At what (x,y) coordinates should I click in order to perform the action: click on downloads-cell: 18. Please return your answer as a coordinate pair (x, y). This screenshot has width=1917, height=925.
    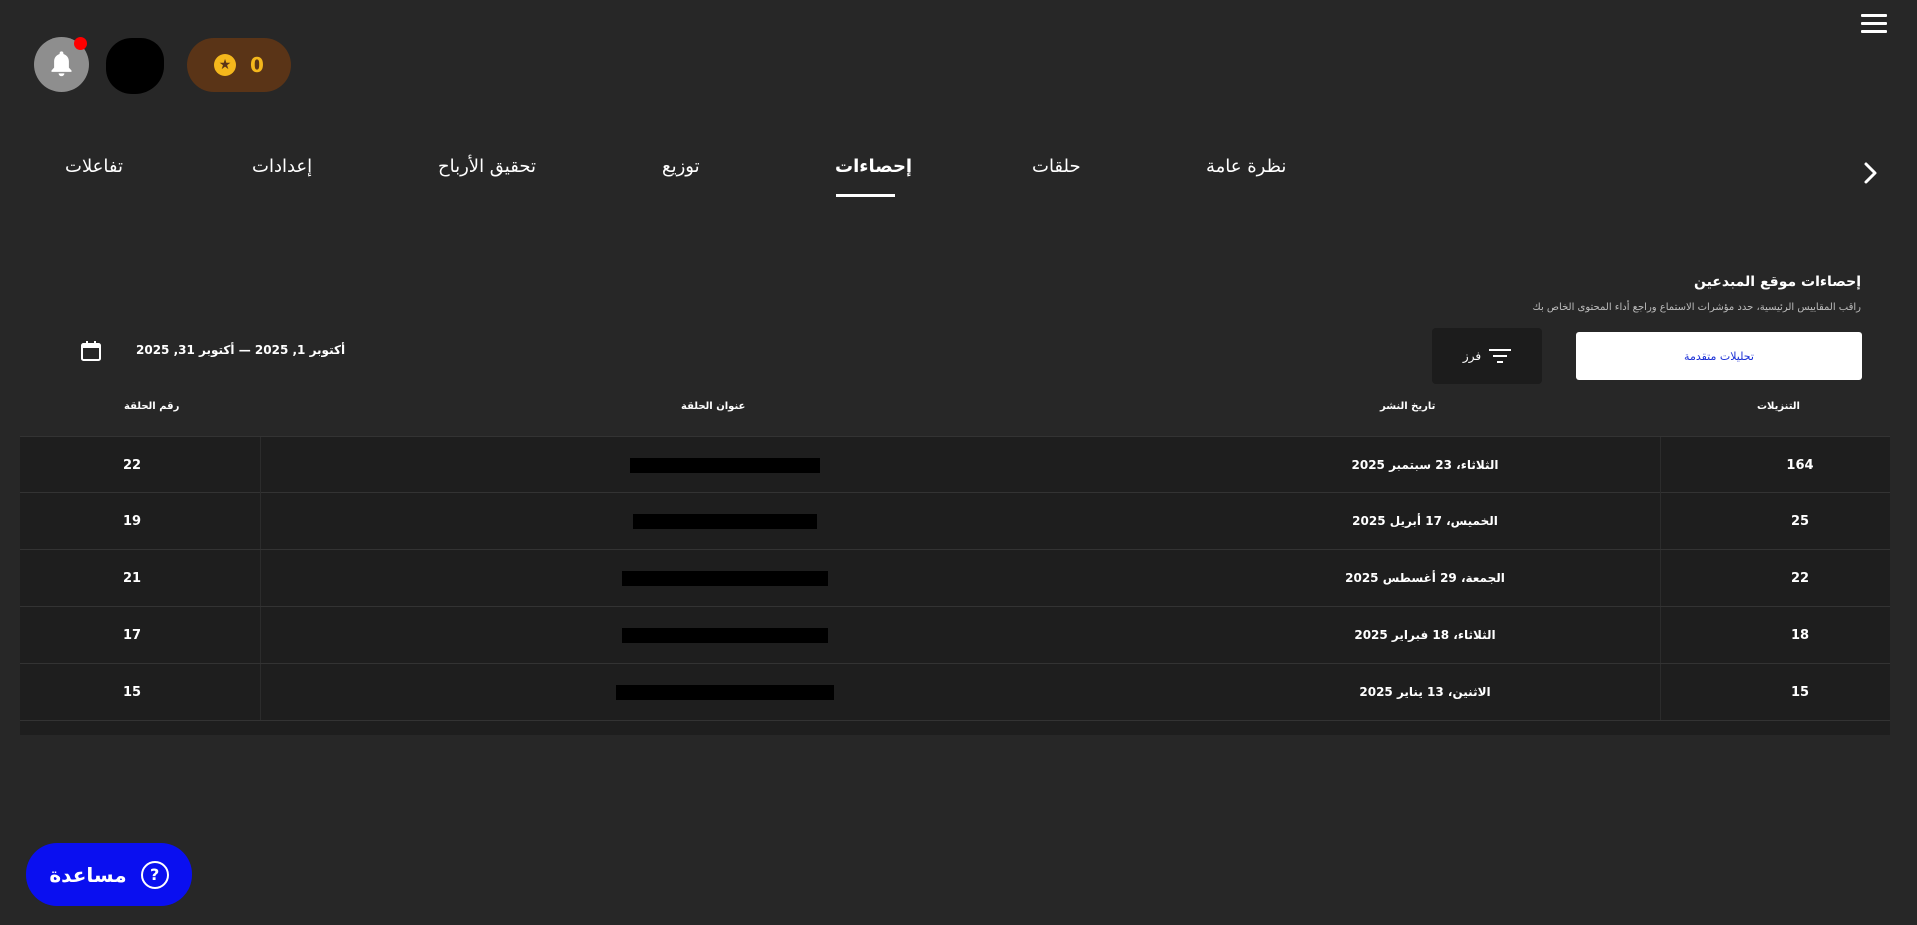
    Looking at the image, I should click on (1800, 635).